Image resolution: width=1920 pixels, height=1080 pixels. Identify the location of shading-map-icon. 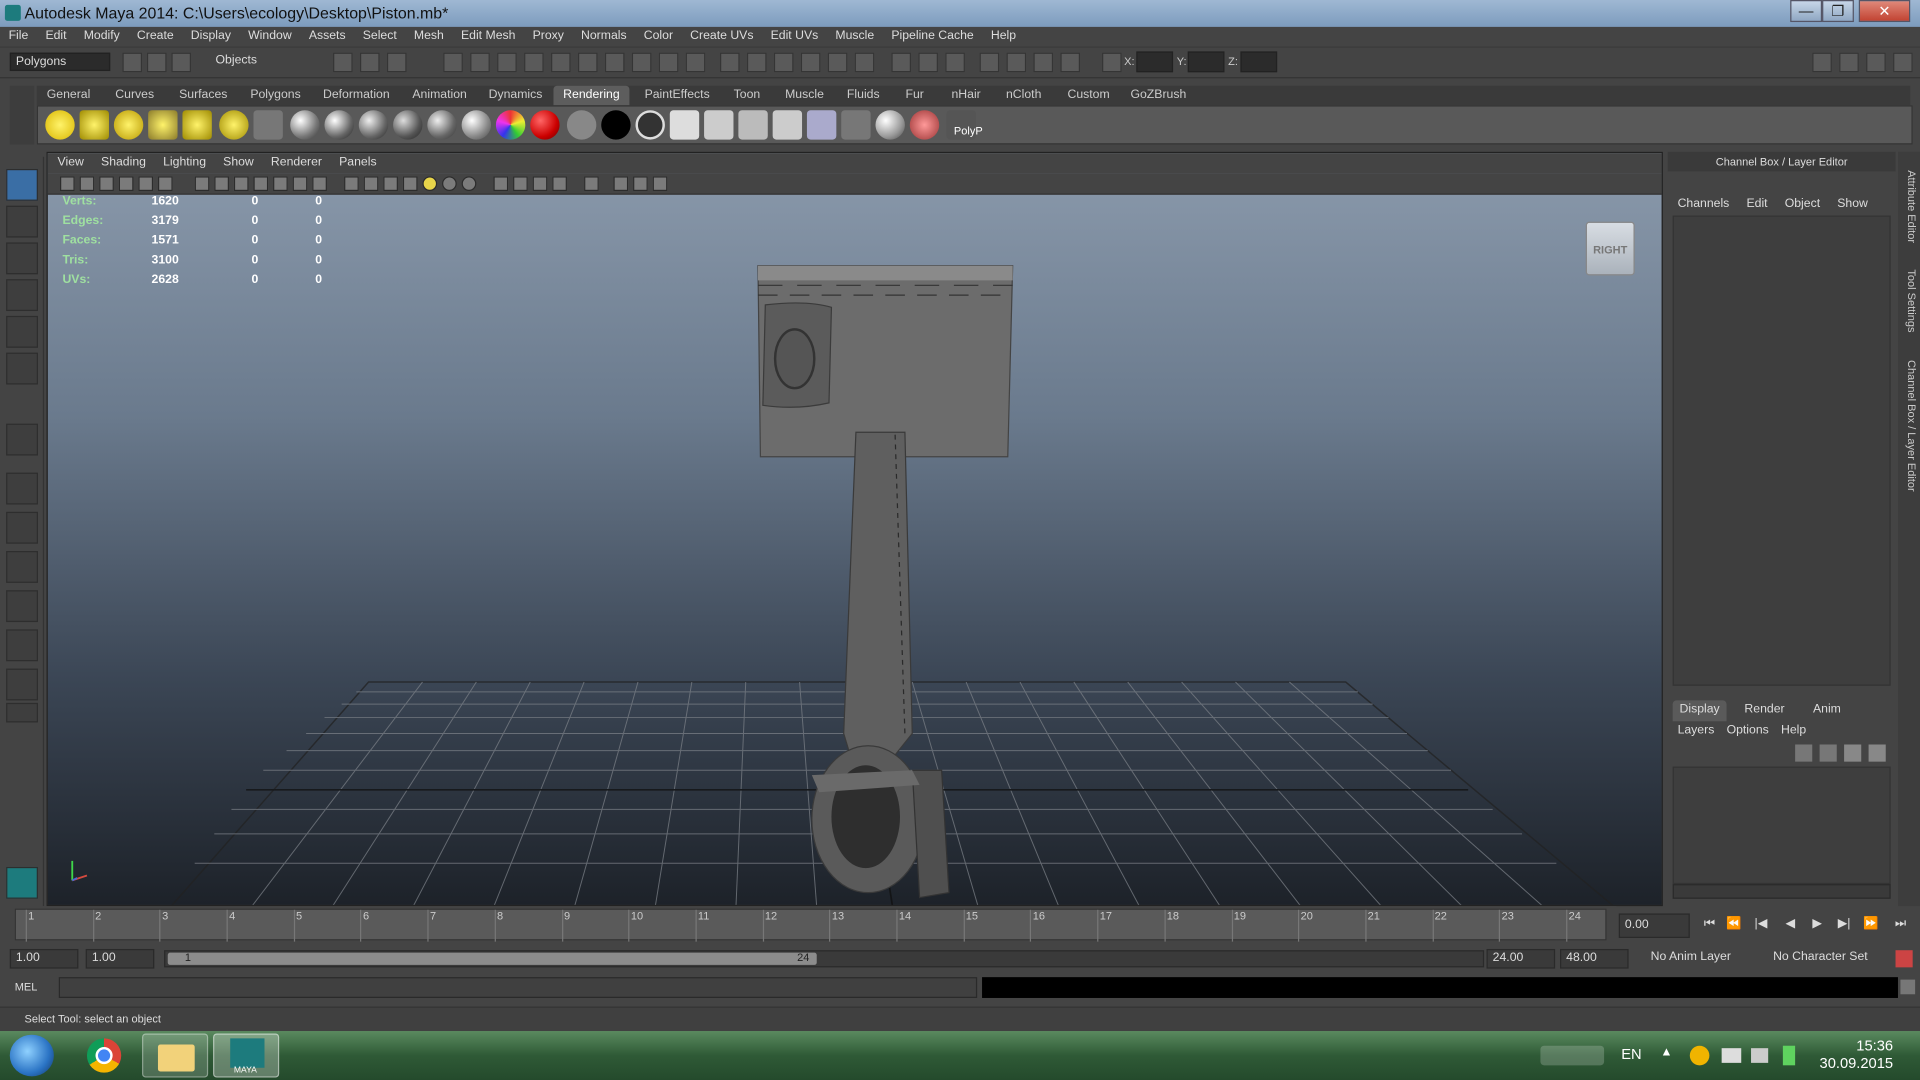
(545, 125).